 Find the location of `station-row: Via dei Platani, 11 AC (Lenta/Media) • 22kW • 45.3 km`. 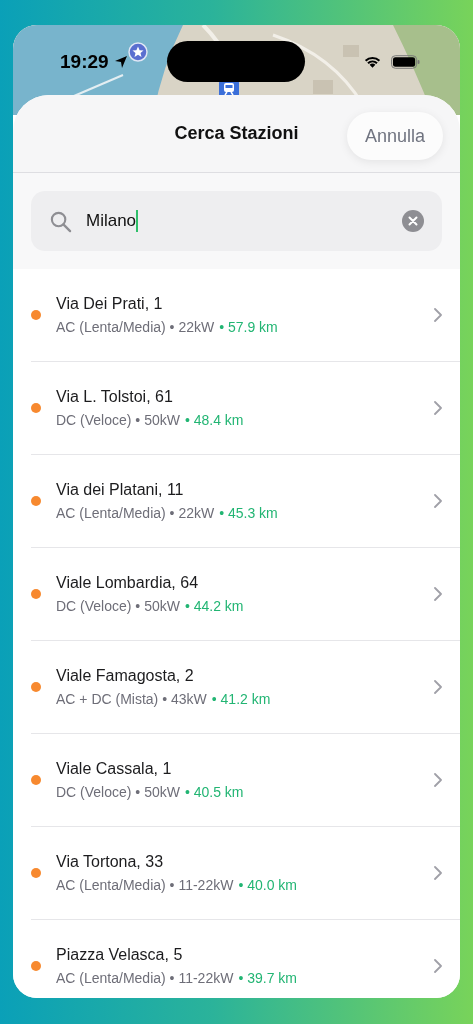

station-row: Via dei Platani, 11 AC (Lenta/Media) • 22kW • 45.3 km is located at coordinates (245, 501).